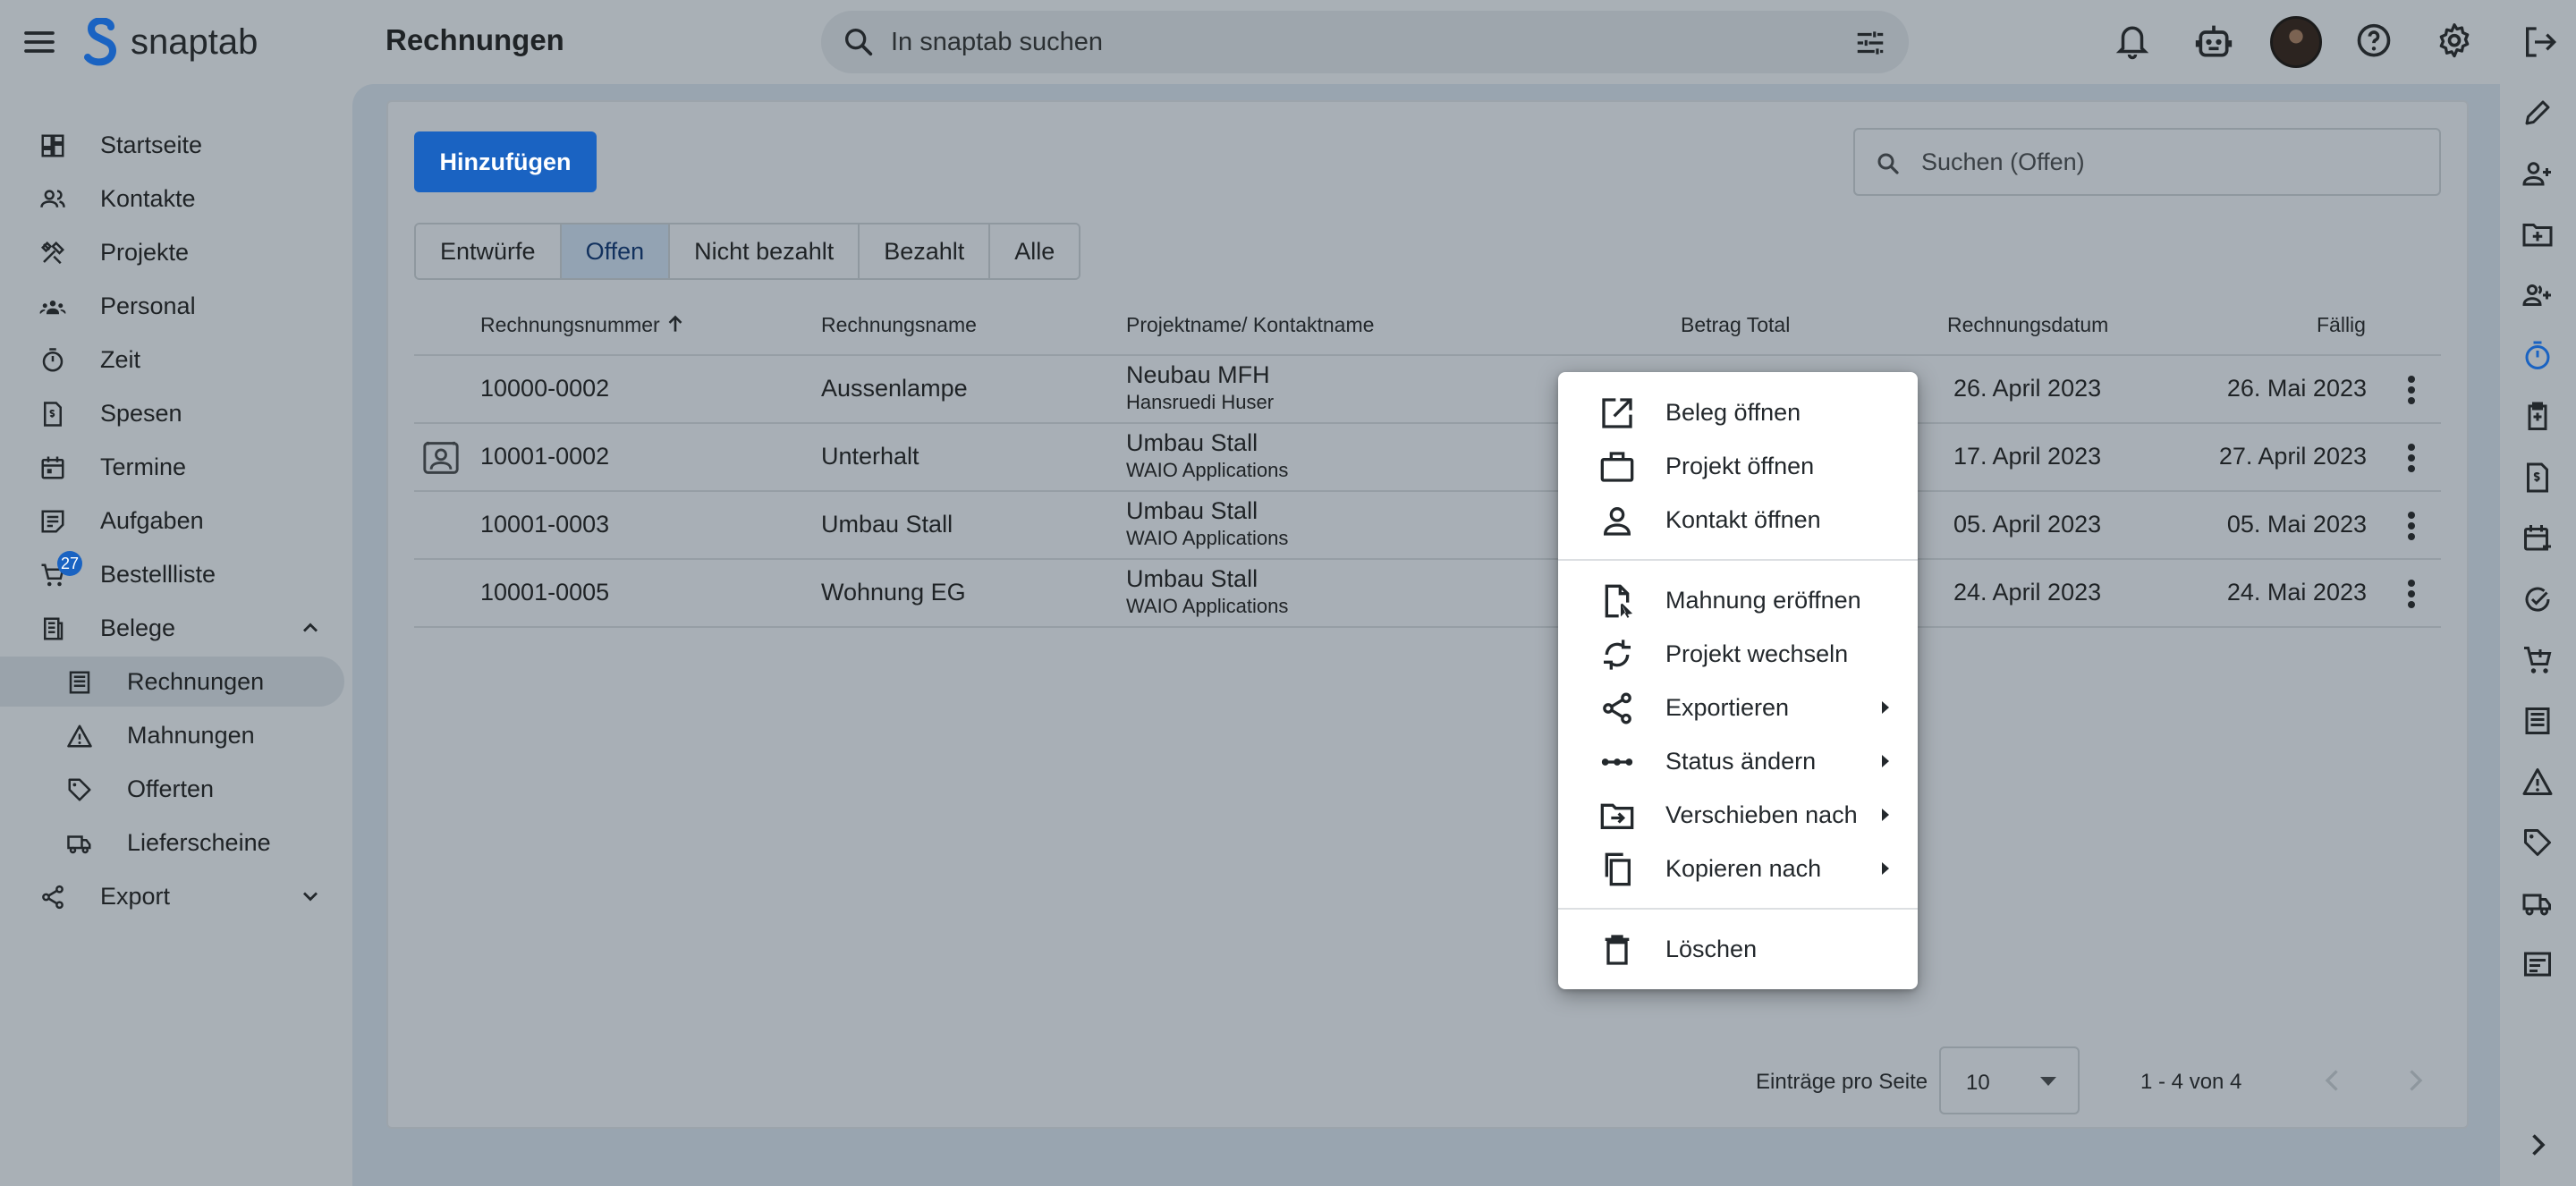 The height and width of the screenshot is (1186, 2576). I want to click on previous-page-icon, so click(2333, 1080).